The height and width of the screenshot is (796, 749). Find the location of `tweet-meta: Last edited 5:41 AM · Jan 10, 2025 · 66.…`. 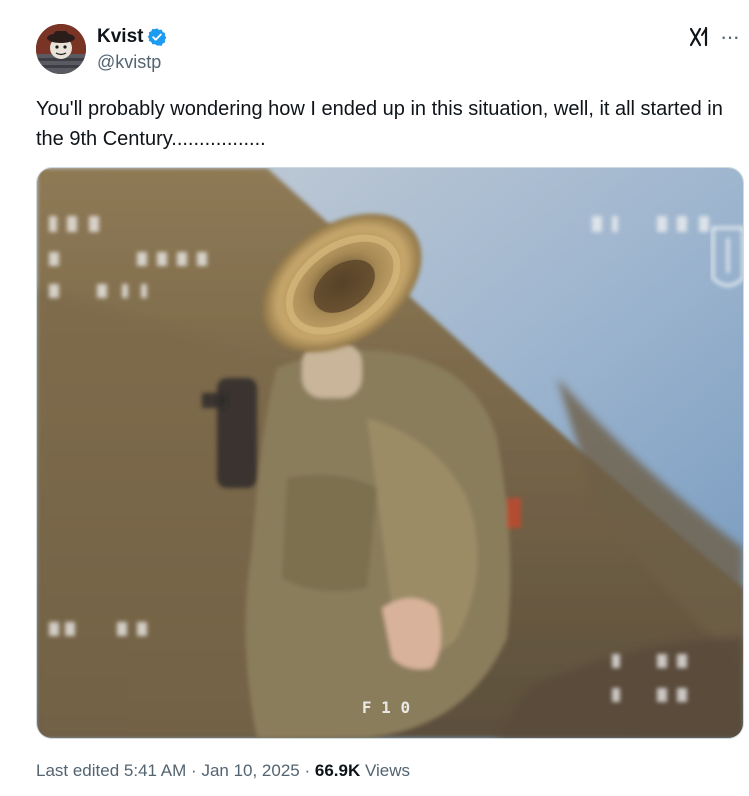

tweet-meta: Last edited 5:41 AM · Jan 10, 2025 · 66.… is located at coordinates (223, 771).